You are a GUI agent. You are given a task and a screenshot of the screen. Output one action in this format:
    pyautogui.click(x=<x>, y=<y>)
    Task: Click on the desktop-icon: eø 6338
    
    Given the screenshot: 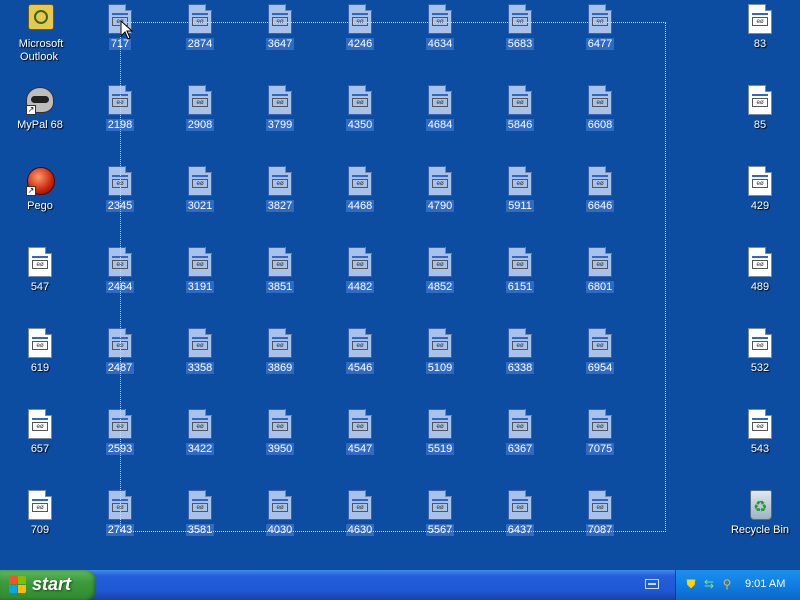 What is the action you would take?
    pyautogui.click(x=520, y=364)
    